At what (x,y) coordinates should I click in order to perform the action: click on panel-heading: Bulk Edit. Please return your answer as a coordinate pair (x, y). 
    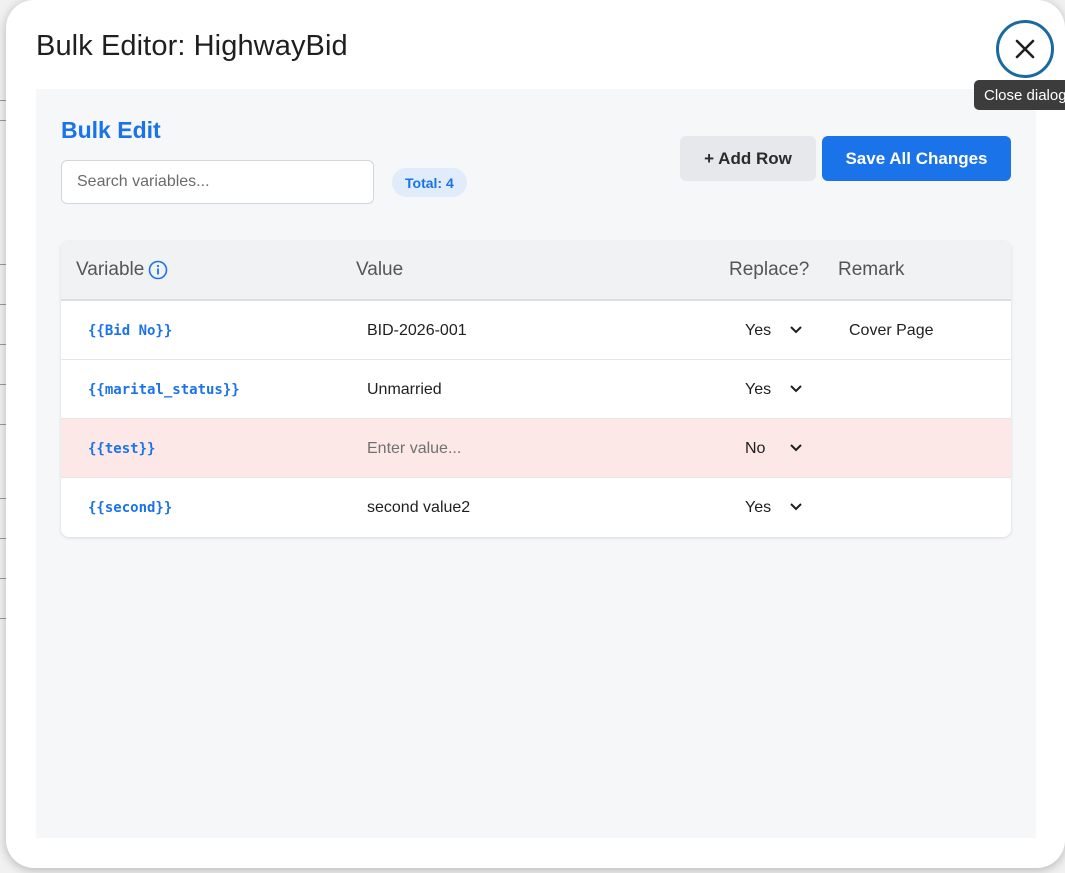
    Looking at the image, I should click on (111, 130).